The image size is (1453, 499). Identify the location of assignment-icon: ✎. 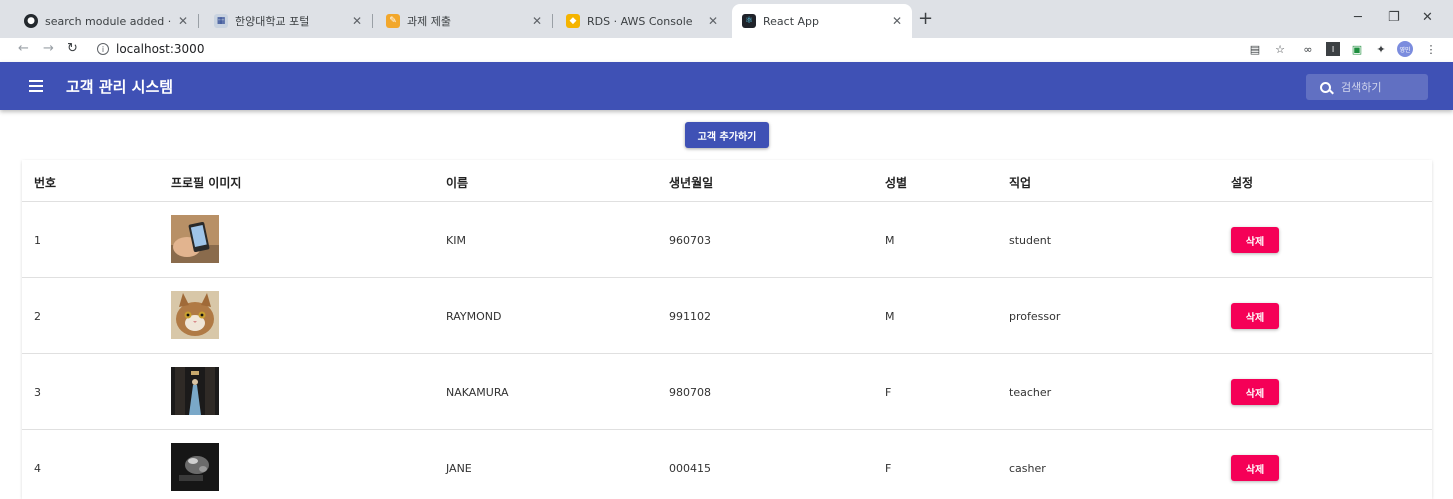
(393, 21).